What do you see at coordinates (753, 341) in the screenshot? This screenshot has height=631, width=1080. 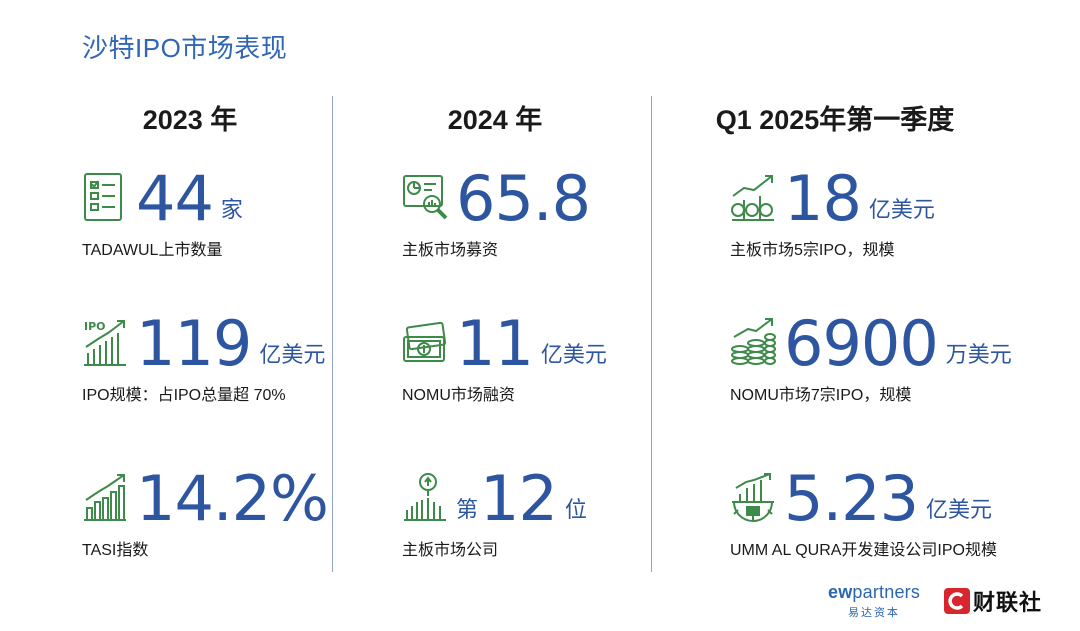 I see `coin-stack-arrow-icon` at bounding box center [753, 341].